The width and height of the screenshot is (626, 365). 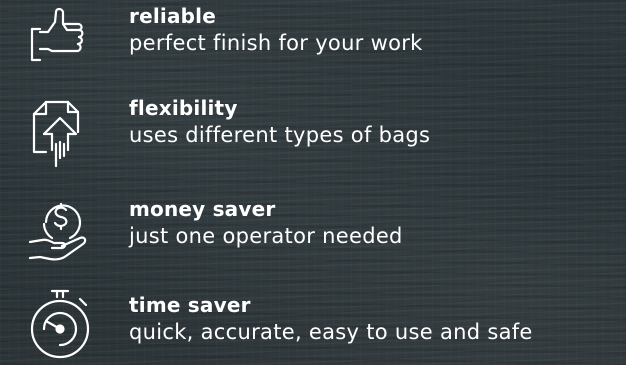 I want to click on feature-title: flexibility, so click(x=183, y=108).